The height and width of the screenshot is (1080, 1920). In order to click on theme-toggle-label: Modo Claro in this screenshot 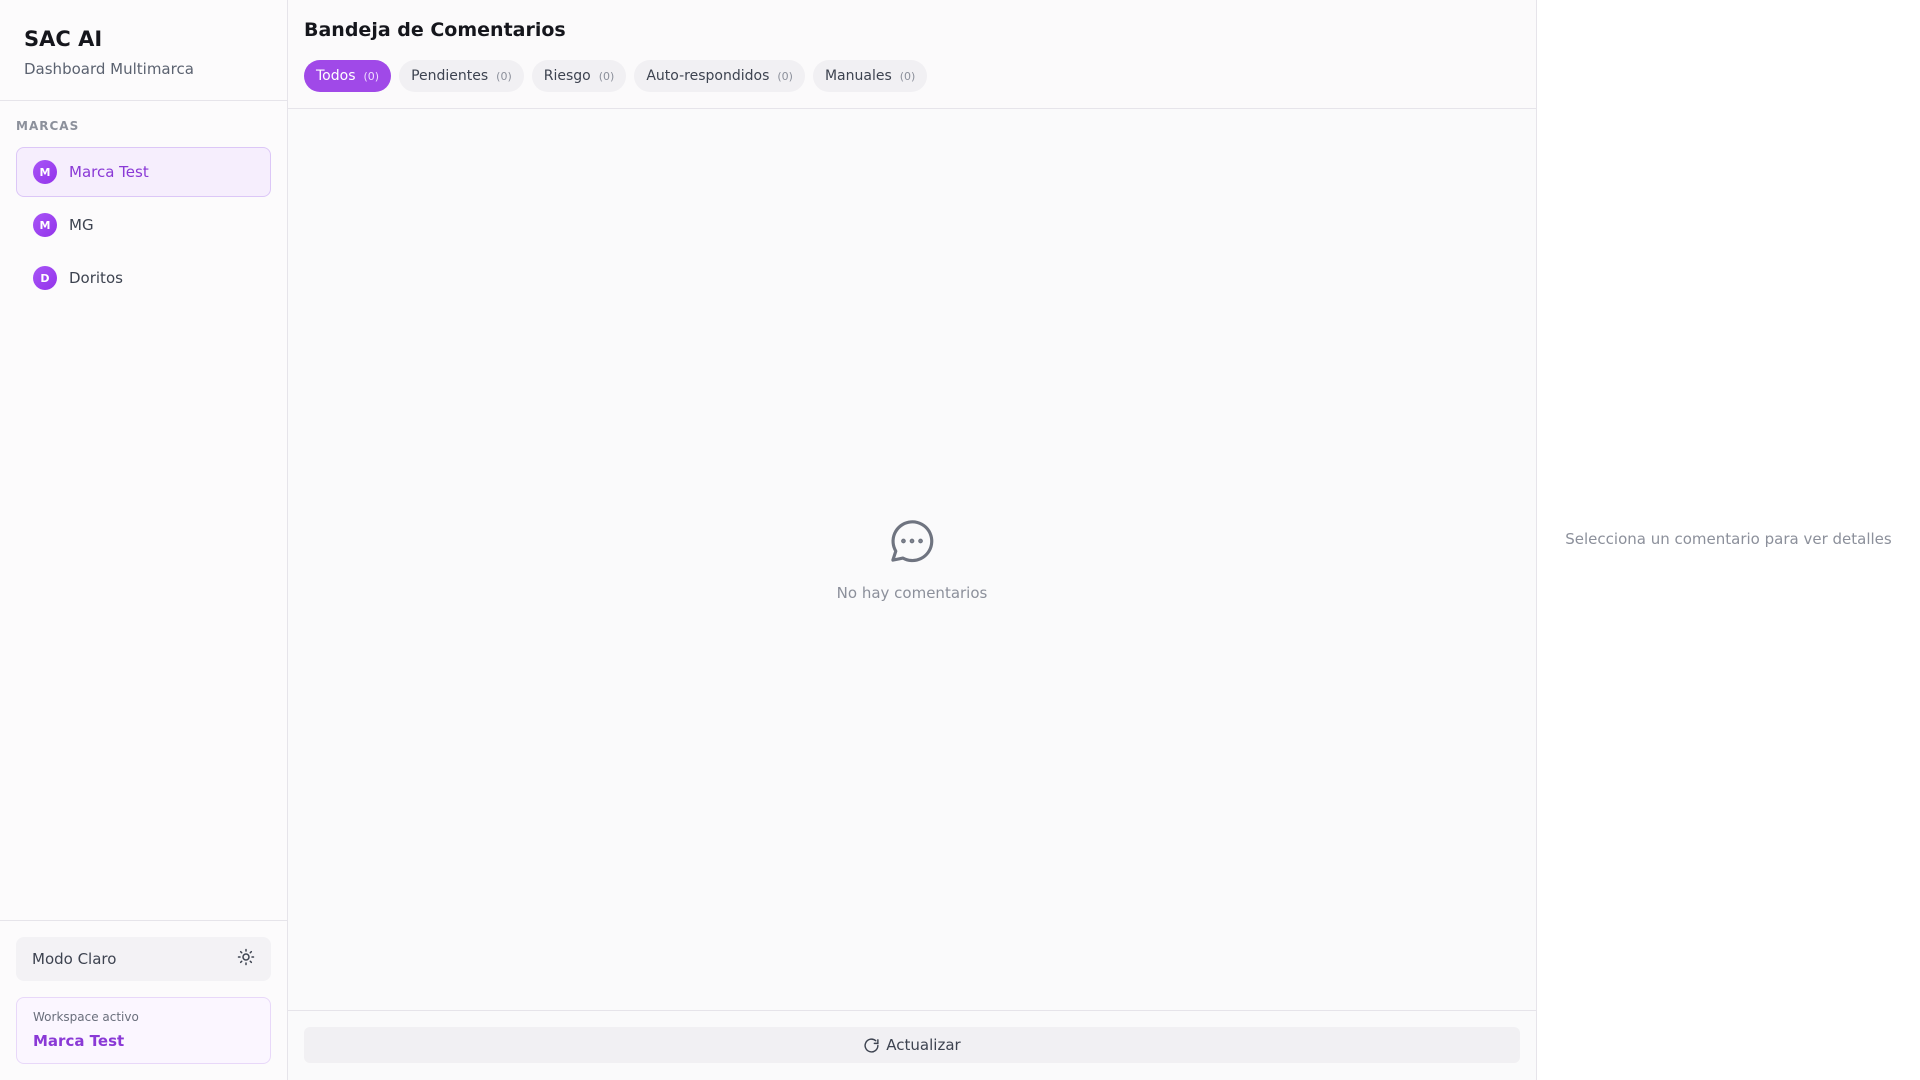, I will do `click(74, 959)`.